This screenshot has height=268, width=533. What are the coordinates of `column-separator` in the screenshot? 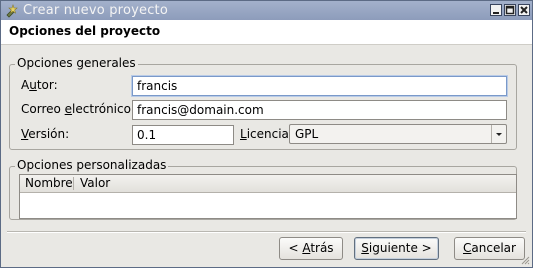 It's located at (73, 183).